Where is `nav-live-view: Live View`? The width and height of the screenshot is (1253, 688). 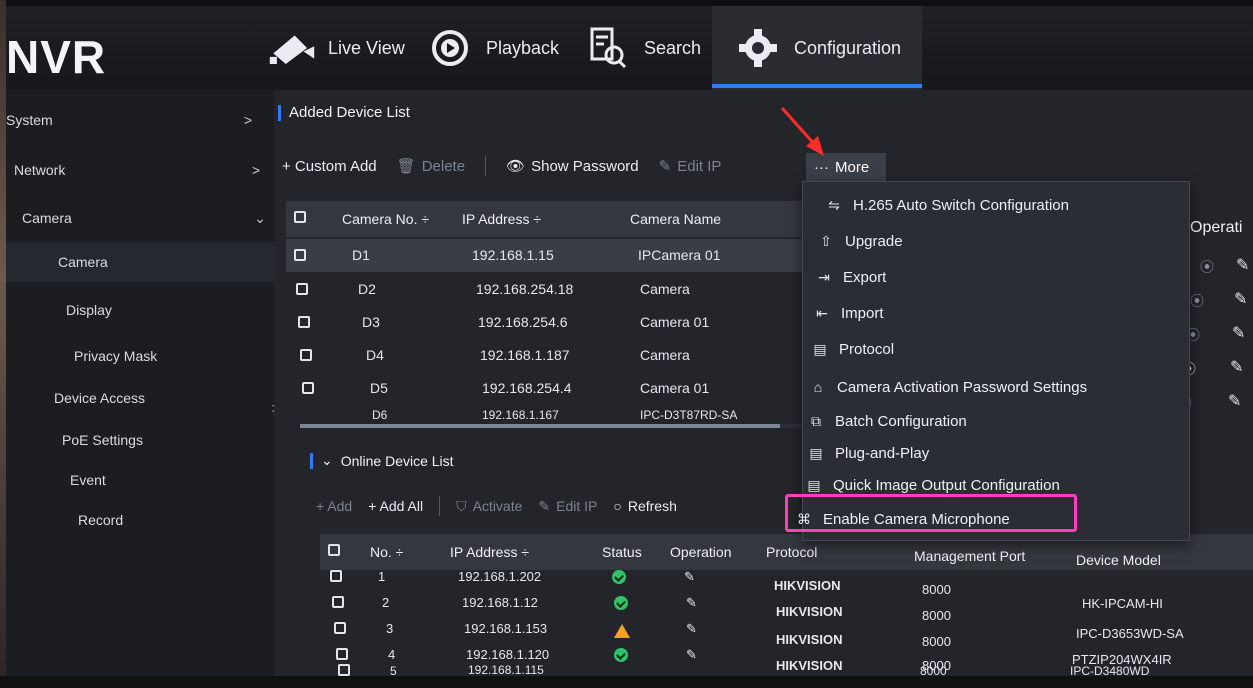 nav-live-view: Live View is located at coordinates (336, 48).